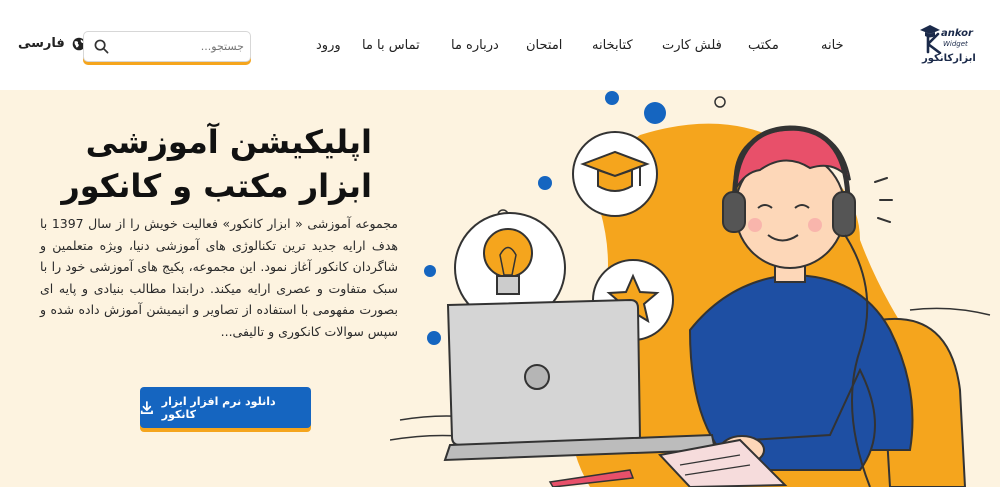 The width and height of the screenshot is (1000, 487). I want to click on logo-mark: ankor Widget, so click(947, 40).